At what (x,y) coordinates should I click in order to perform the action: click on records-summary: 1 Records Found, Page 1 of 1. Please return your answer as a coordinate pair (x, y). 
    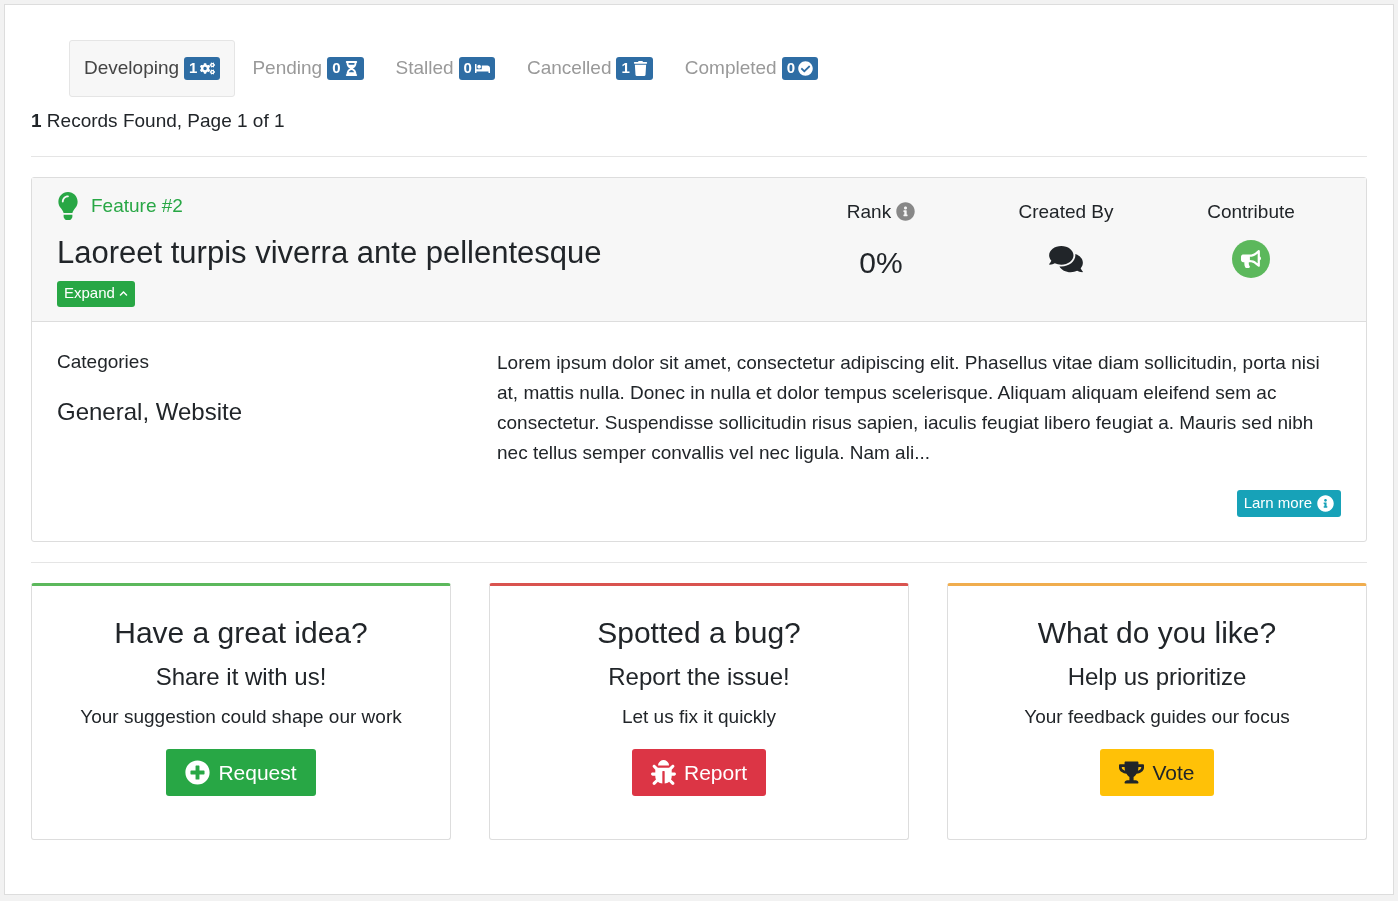
    Looking at the image, I should click on (158, 121).